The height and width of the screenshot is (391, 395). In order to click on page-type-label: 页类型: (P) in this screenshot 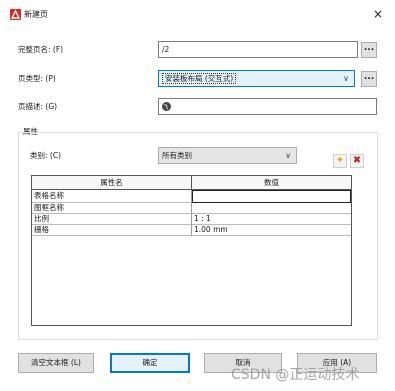, I will do `click(37, 78)`.